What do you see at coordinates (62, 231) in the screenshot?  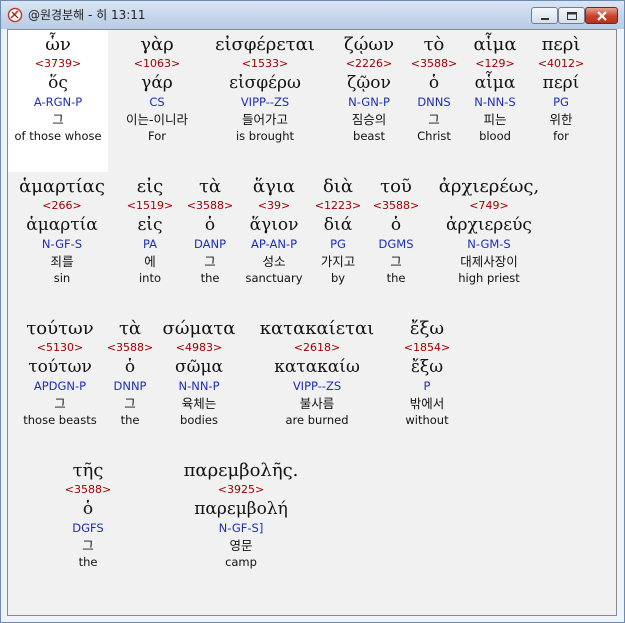 I see `word-block: ἁμαρτίας <266> ἁμαρτία N-GF-S 죄를 sin` at bounding box center [62, 231].